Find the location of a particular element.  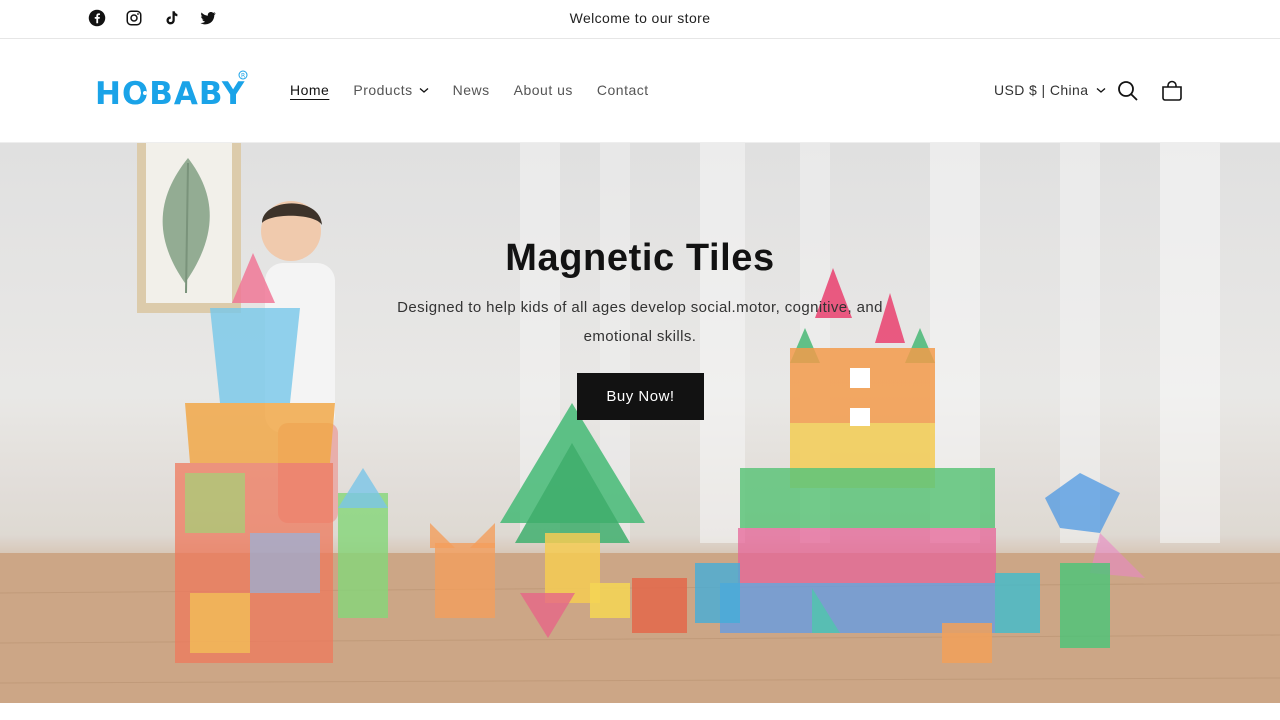

hero-title: Magnetic Tiles is located at coordinates (640, 258).